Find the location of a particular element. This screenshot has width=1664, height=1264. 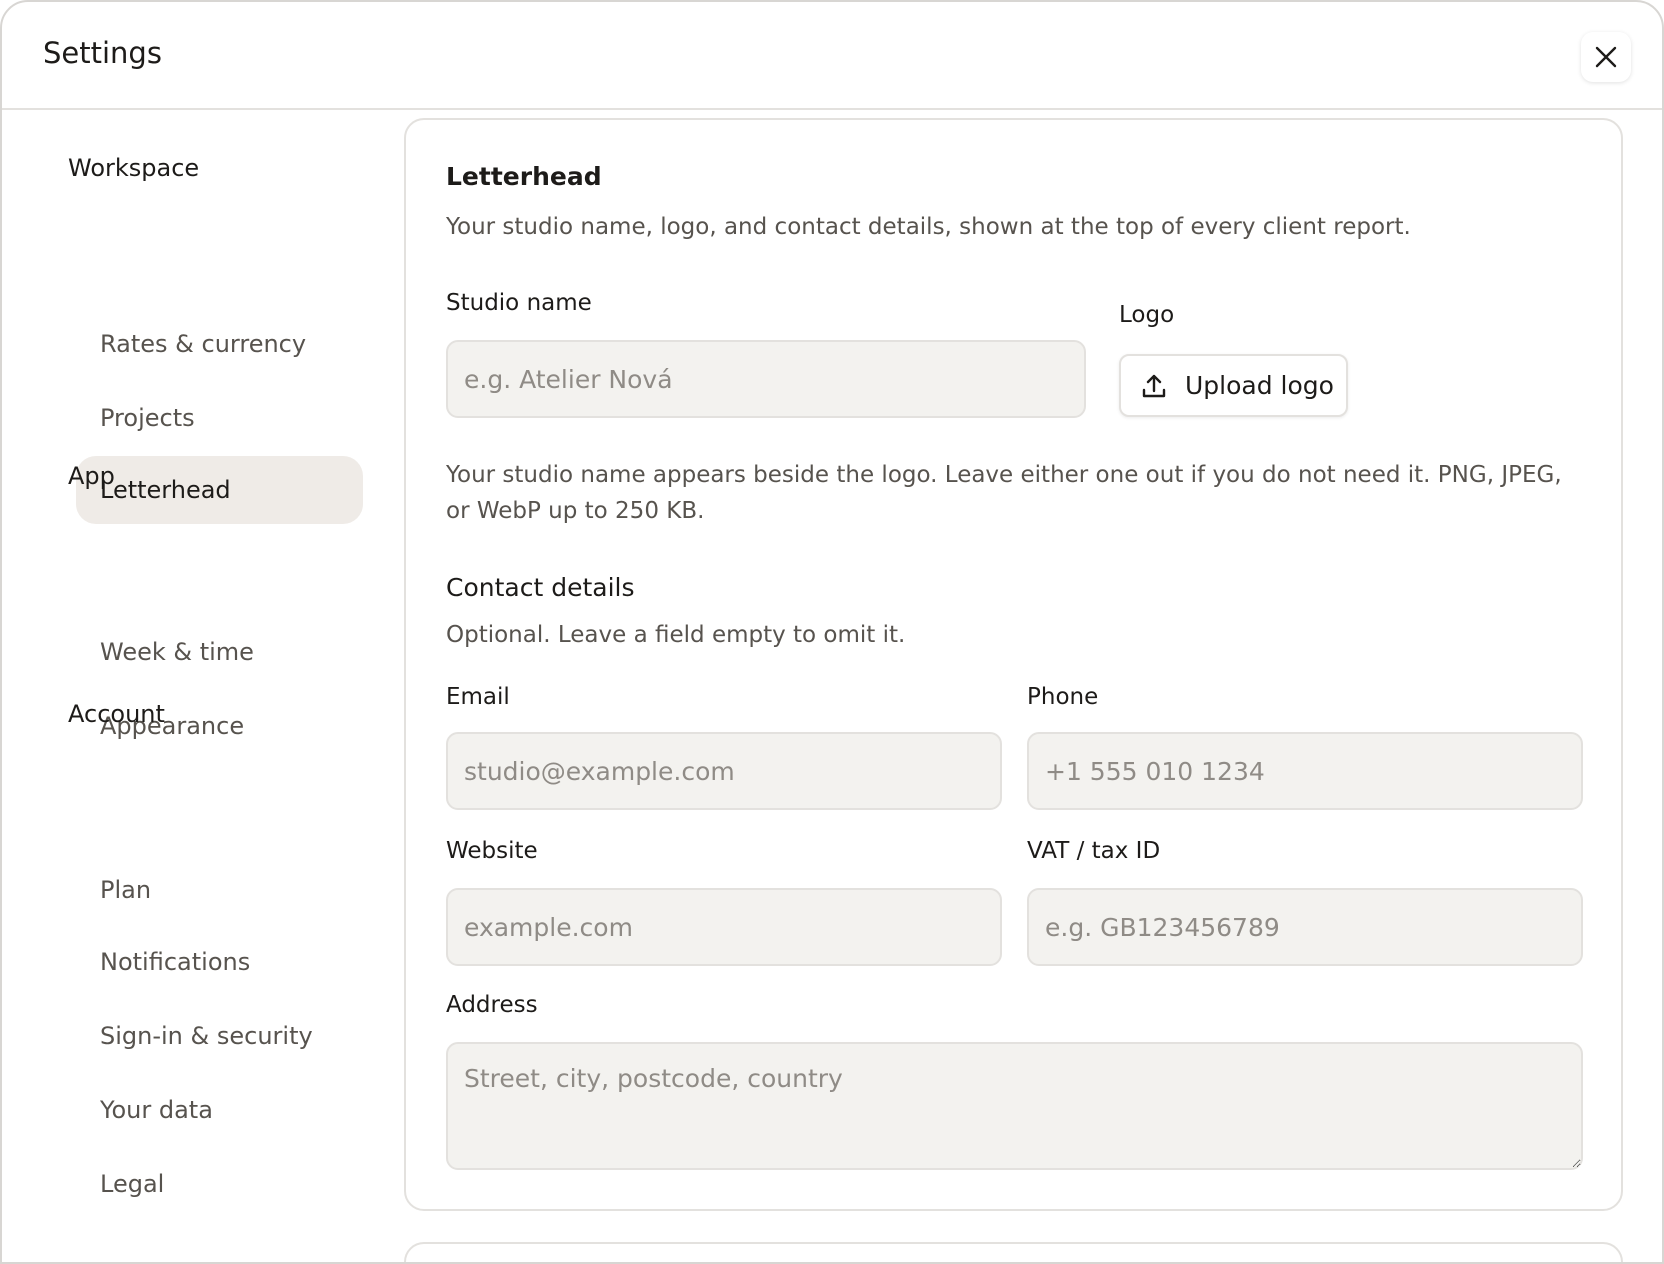

sidebar-item-label: Projects is located at coordinates (147, 418).